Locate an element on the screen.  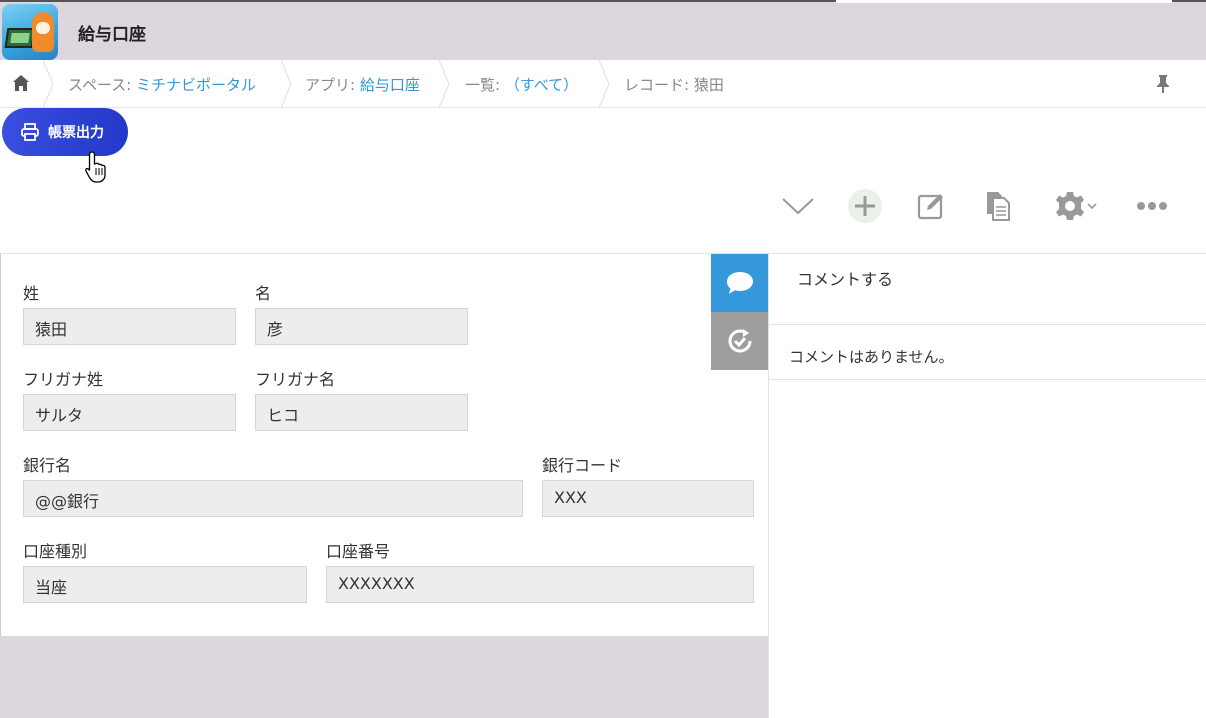
last-name-field: 猿田 is located at coordinates (129, 326).